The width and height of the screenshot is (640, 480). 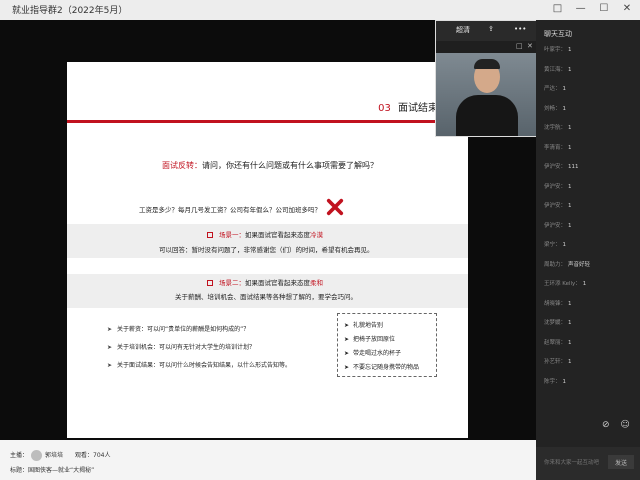 I want to click on topic-label: 标题：, so click(x=19, y=470).